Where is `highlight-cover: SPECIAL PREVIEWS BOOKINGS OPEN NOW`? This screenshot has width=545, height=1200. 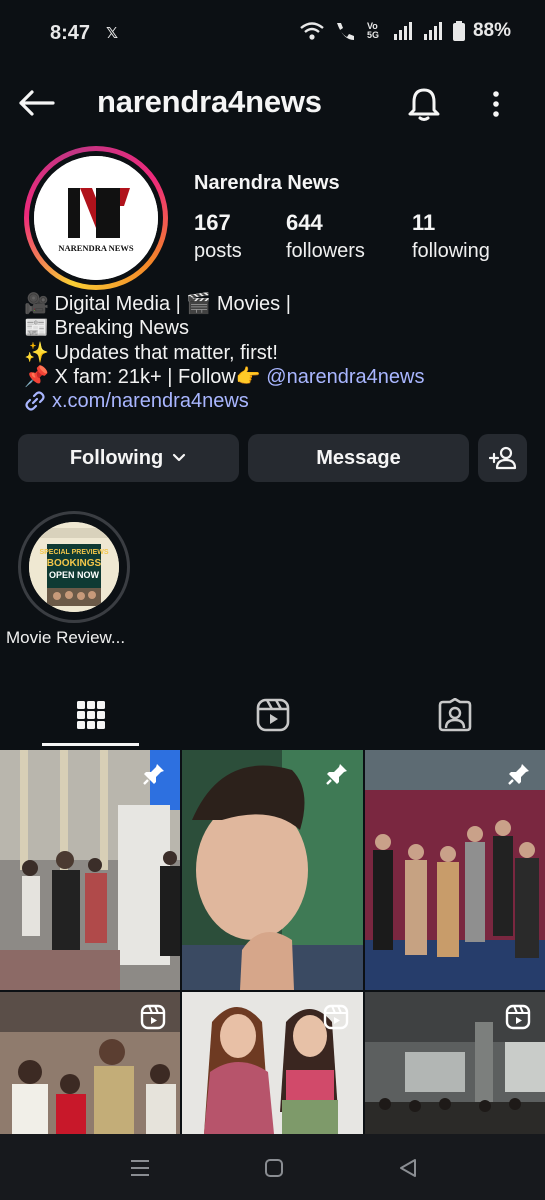
highlight-cover: SPECIAL PREVIEWS BOOKINGS OPEN NOW is located at coordinates (74, 567).